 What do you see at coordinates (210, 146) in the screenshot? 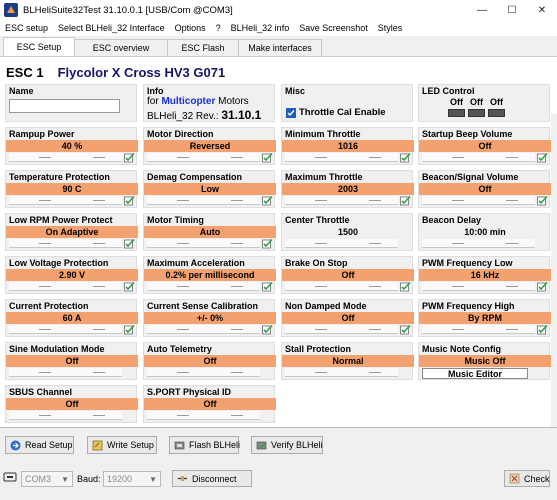
I see `param-value-field: Reversed` at bounding box center [210, 146].